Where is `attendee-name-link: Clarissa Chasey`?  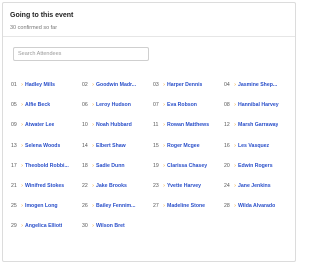
attendee-name-link: Clarissa Chasey is located at coordinates (187, 166).